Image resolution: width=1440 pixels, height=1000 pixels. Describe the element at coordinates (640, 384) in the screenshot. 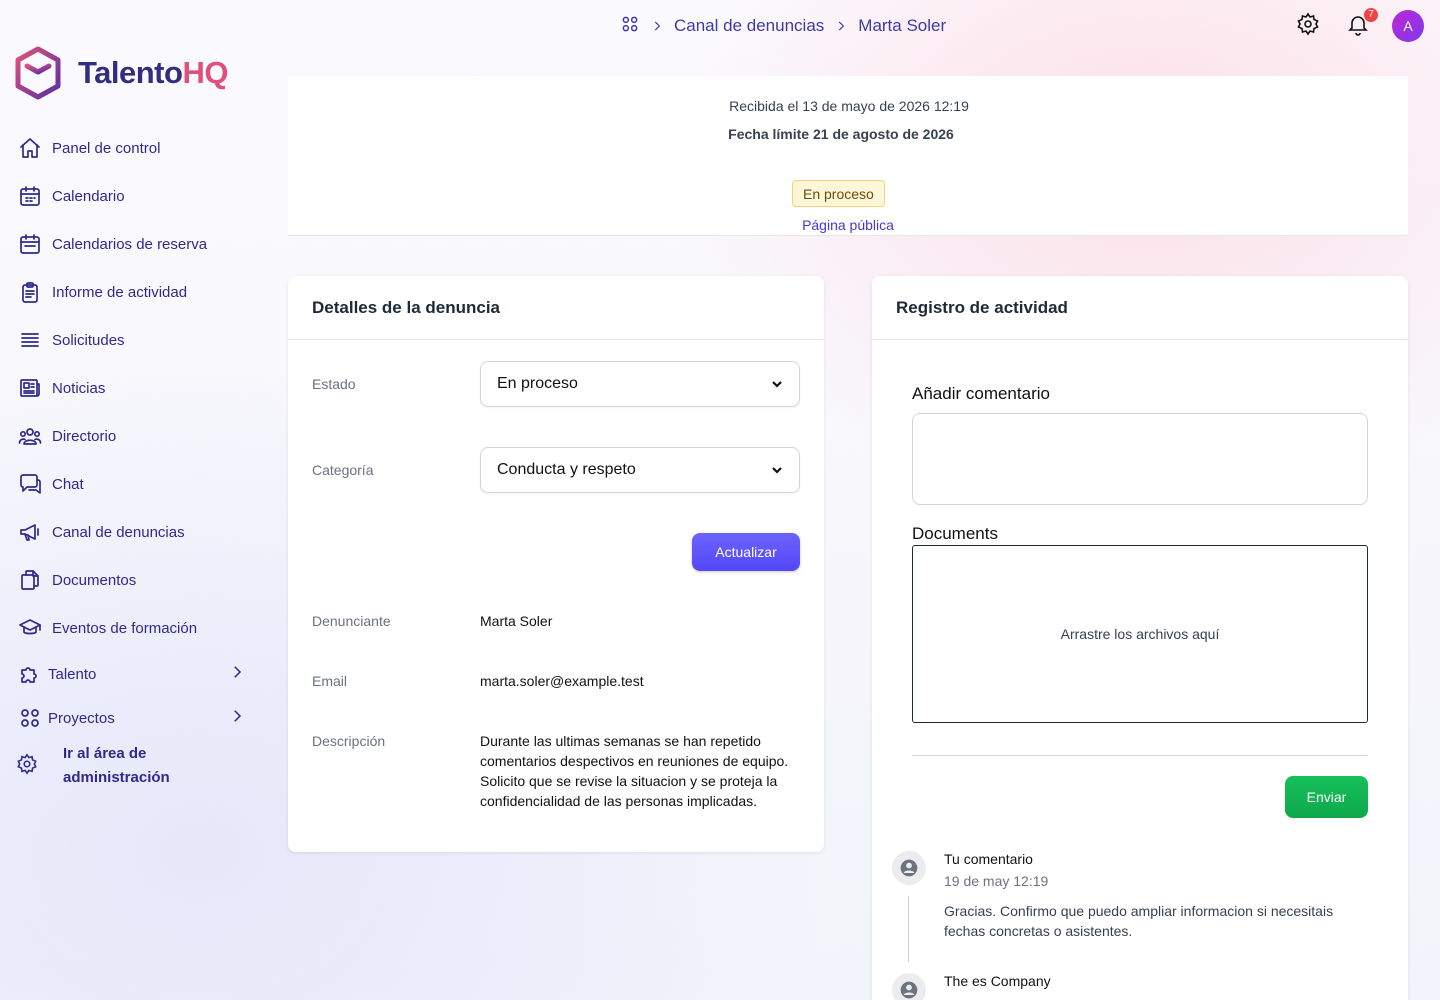

I see `status-select: En proceso` at that location.